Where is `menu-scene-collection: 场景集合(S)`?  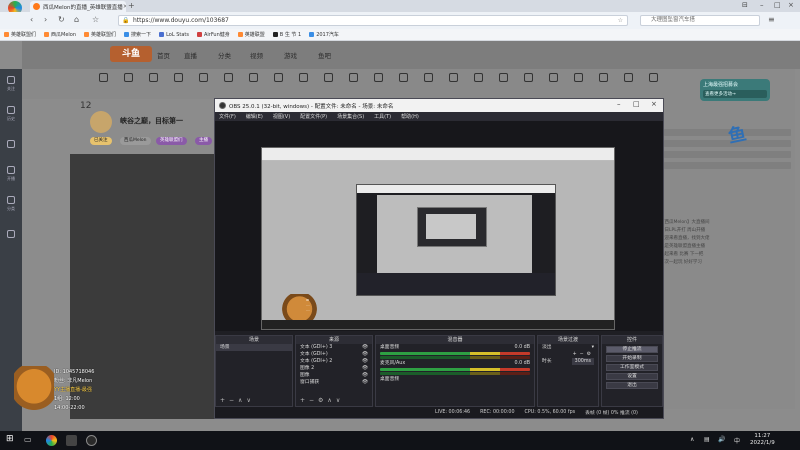
menu-scene-collection: 场景集合(S) is located at coordinates (350, 116).